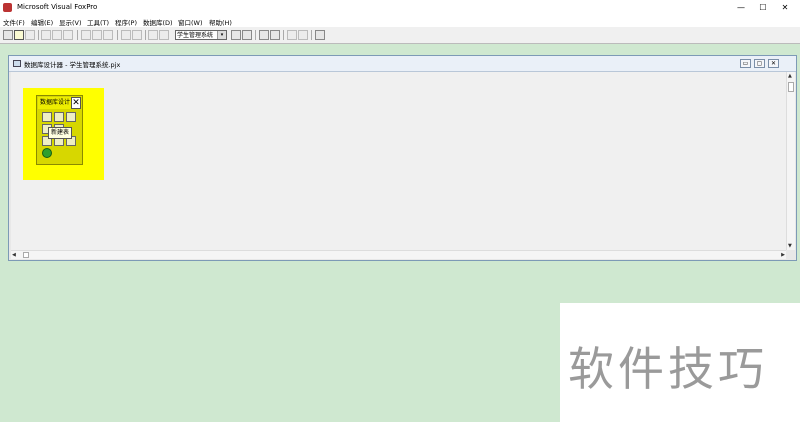 The height and width of the screenshot is (422, 800). I want to click on chevron-down-icon: ▾, so click(221, 35).